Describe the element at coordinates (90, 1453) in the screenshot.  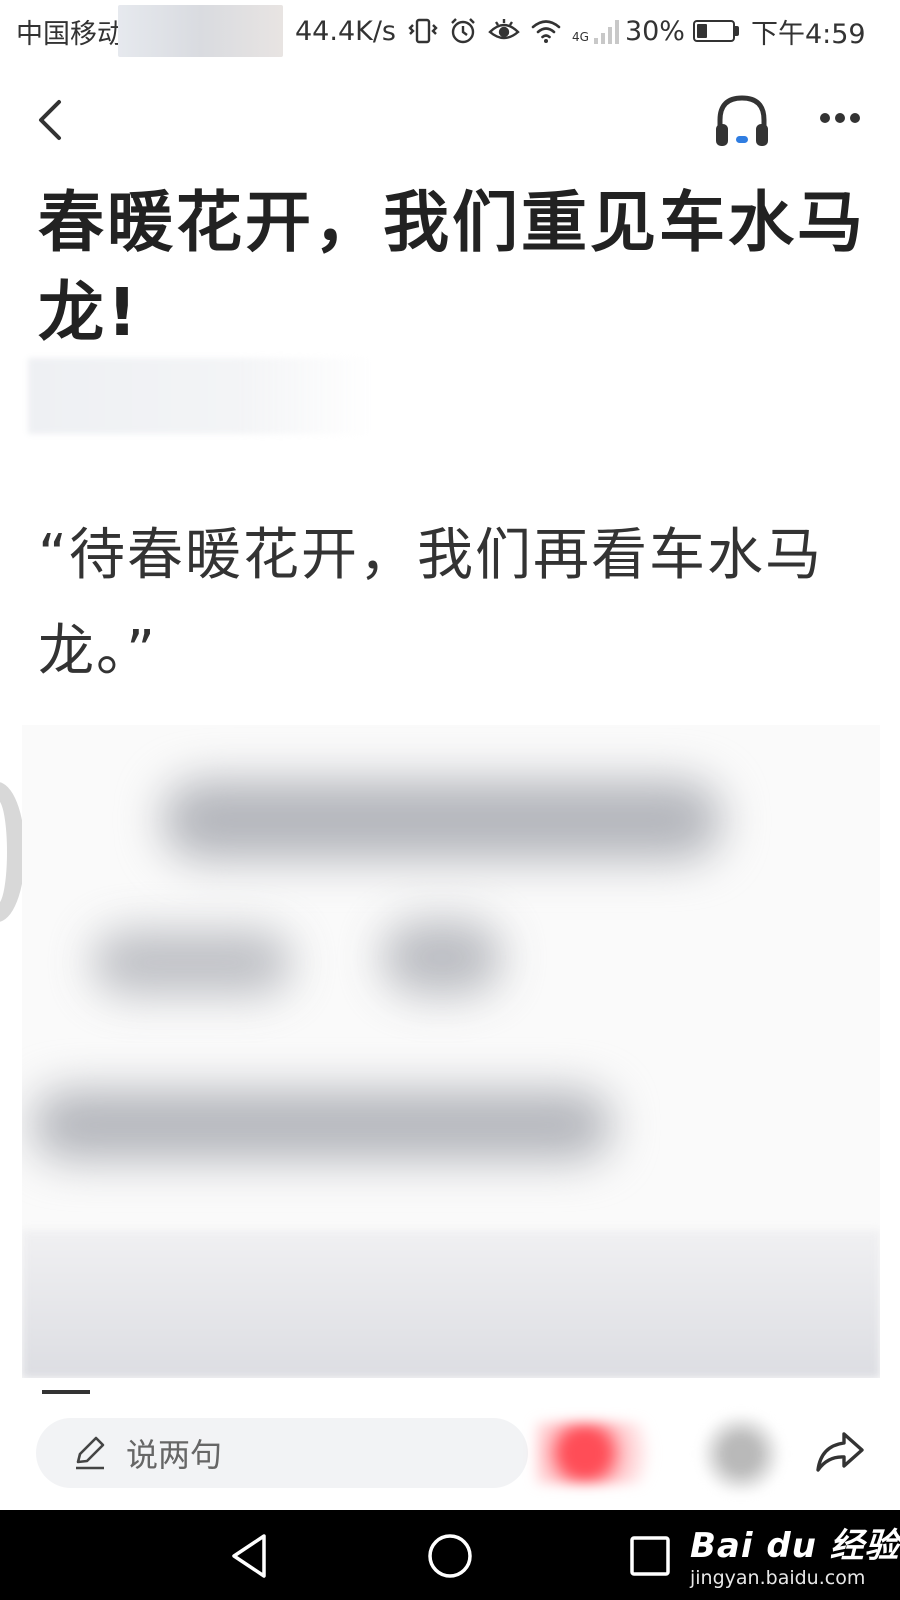
I see `pen-icon` at that location.